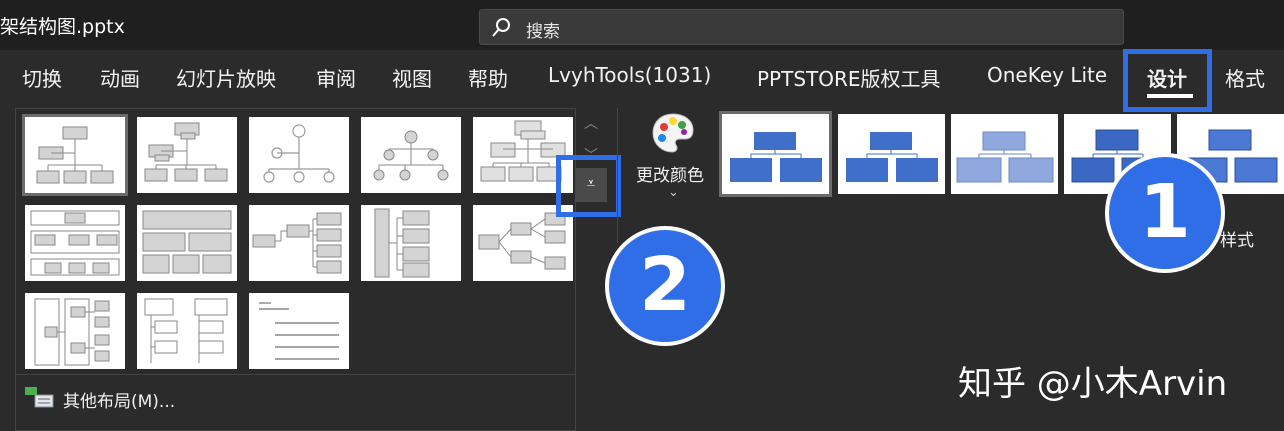  What do you see at coordinates (801, 27) in the screenshot?
I see `search-box: 搜索` at bounding box center [801, 27].